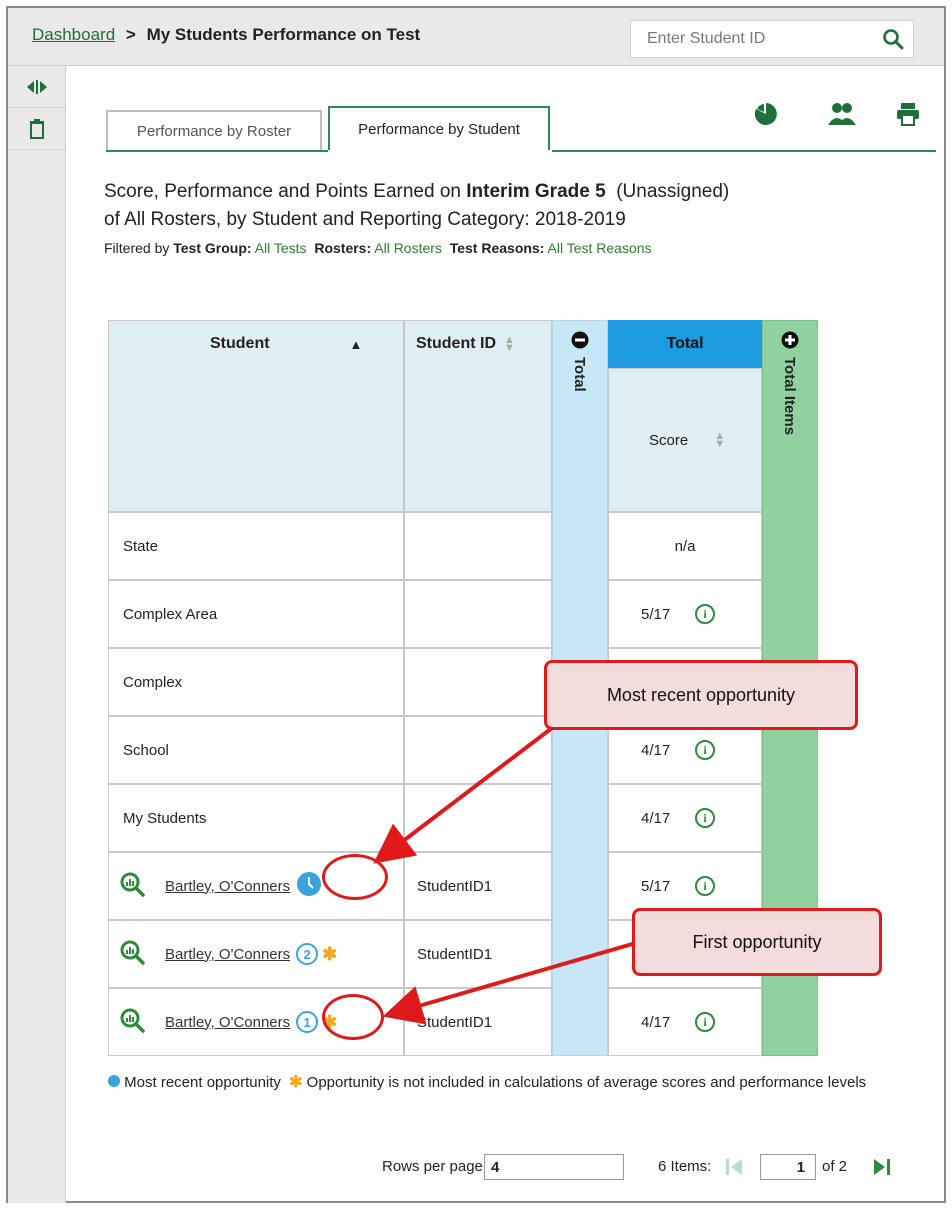 The width and height of the screenshot is (952, 1209). Describe the element at coordinates (701, 695) in the screenshot. I see `callout-most-recent: Most recent opportunity` at that location.